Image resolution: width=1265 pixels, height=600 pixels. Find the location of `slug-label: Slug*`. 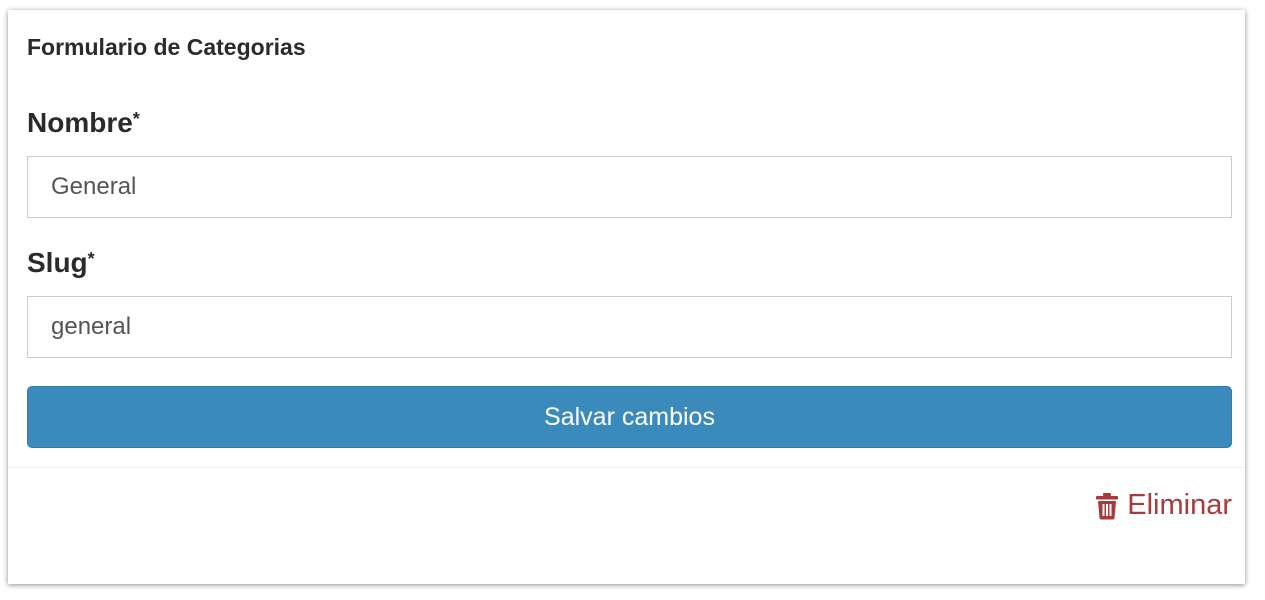

slug-label: Slug* is located at coordinates (61, 263).